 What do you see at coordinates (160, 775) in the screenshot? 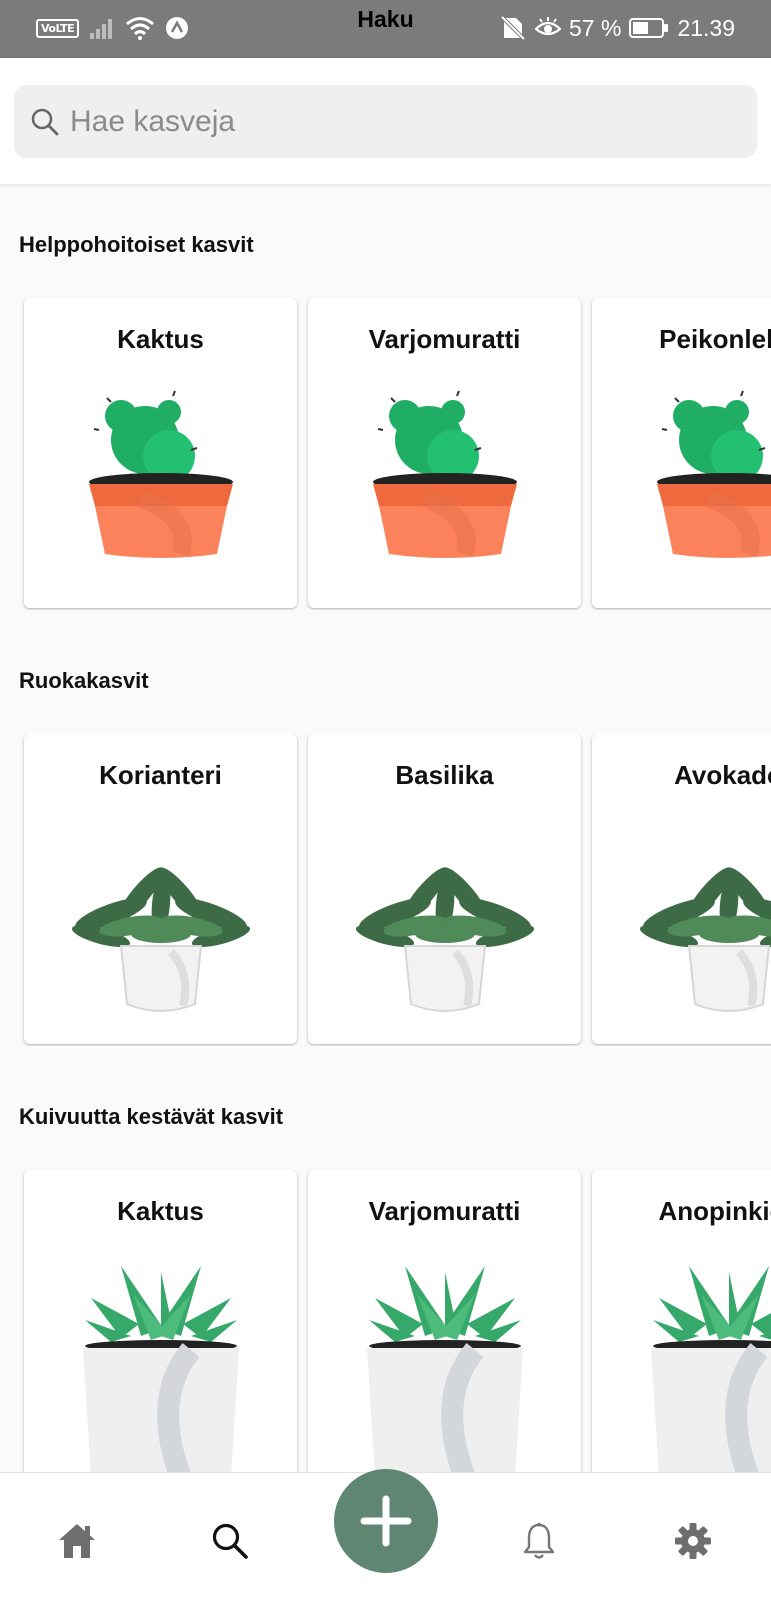
I see `plant-card-title: Korianteri` at bounding box center [160, 775].